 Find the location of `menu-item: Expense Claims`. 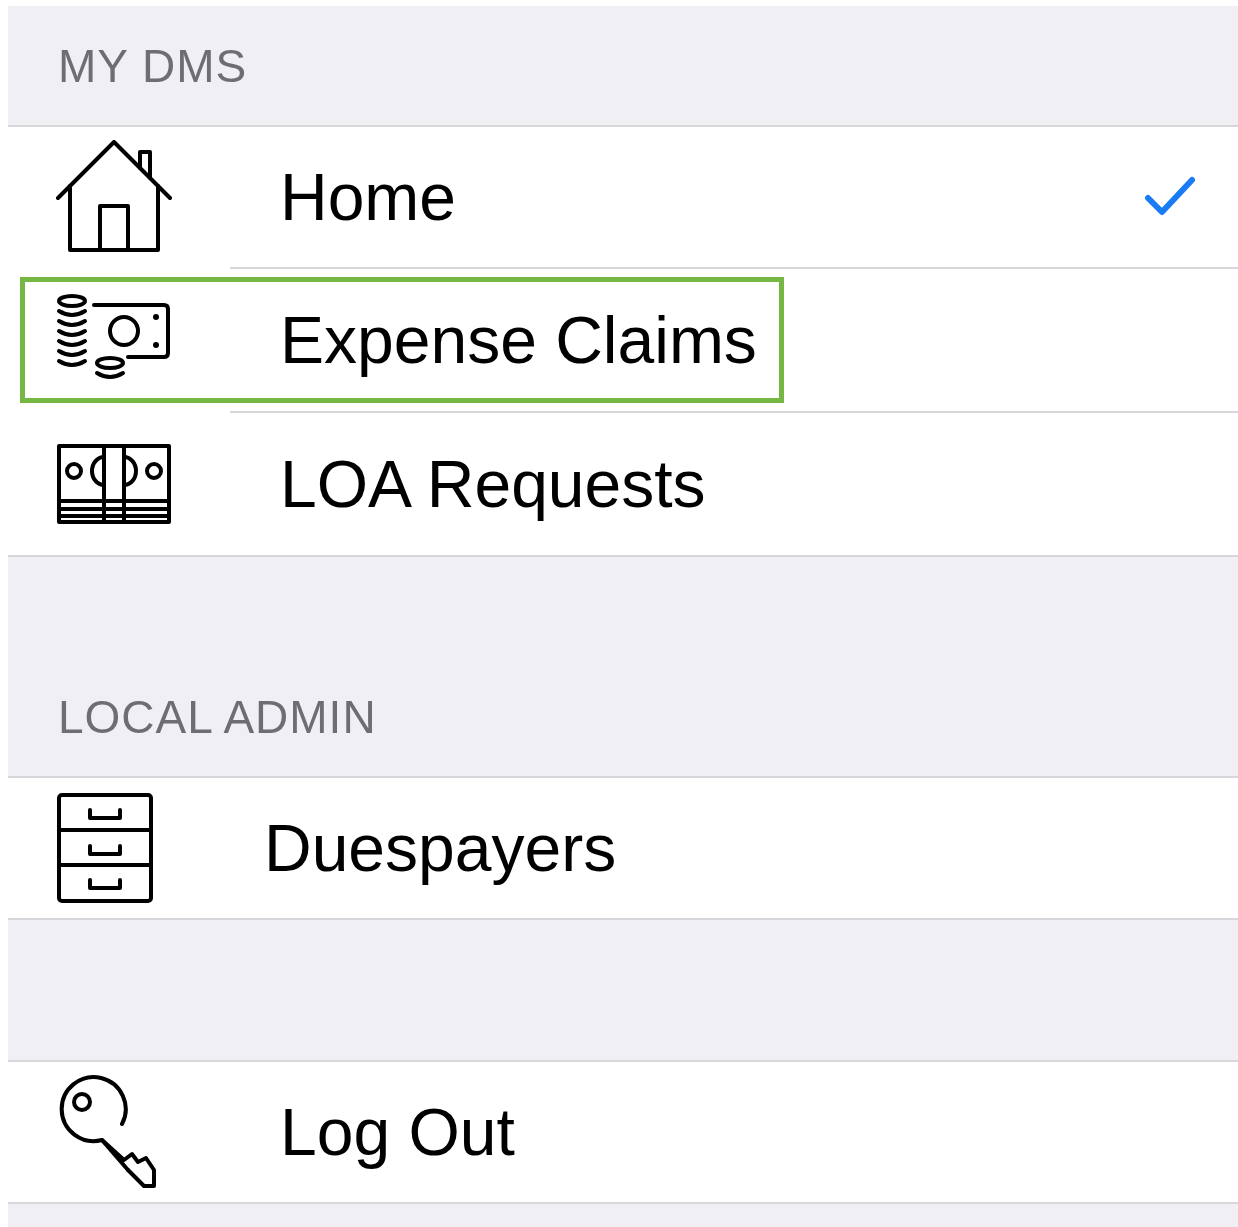

menu-item: Expense Claims is located at coordinates (623, 340).